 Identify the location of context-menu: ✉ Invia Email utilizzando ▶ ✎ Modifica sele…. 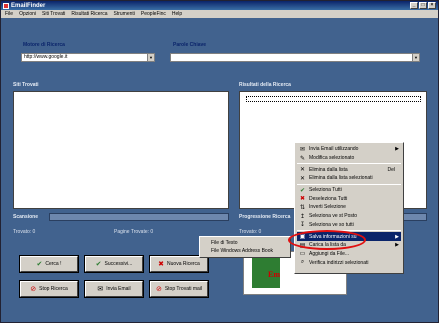
(349, 208).